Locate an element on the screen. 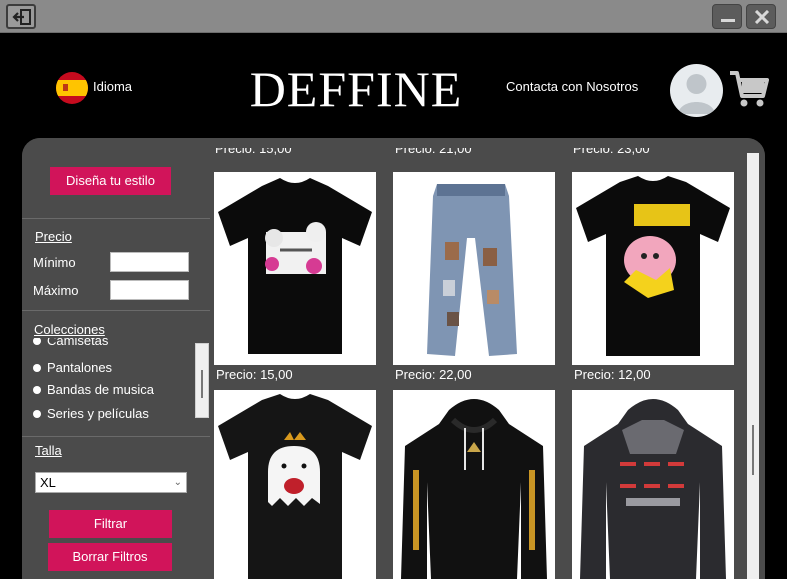  size-select: XL ⌄ is located at coordinates (111, 482).